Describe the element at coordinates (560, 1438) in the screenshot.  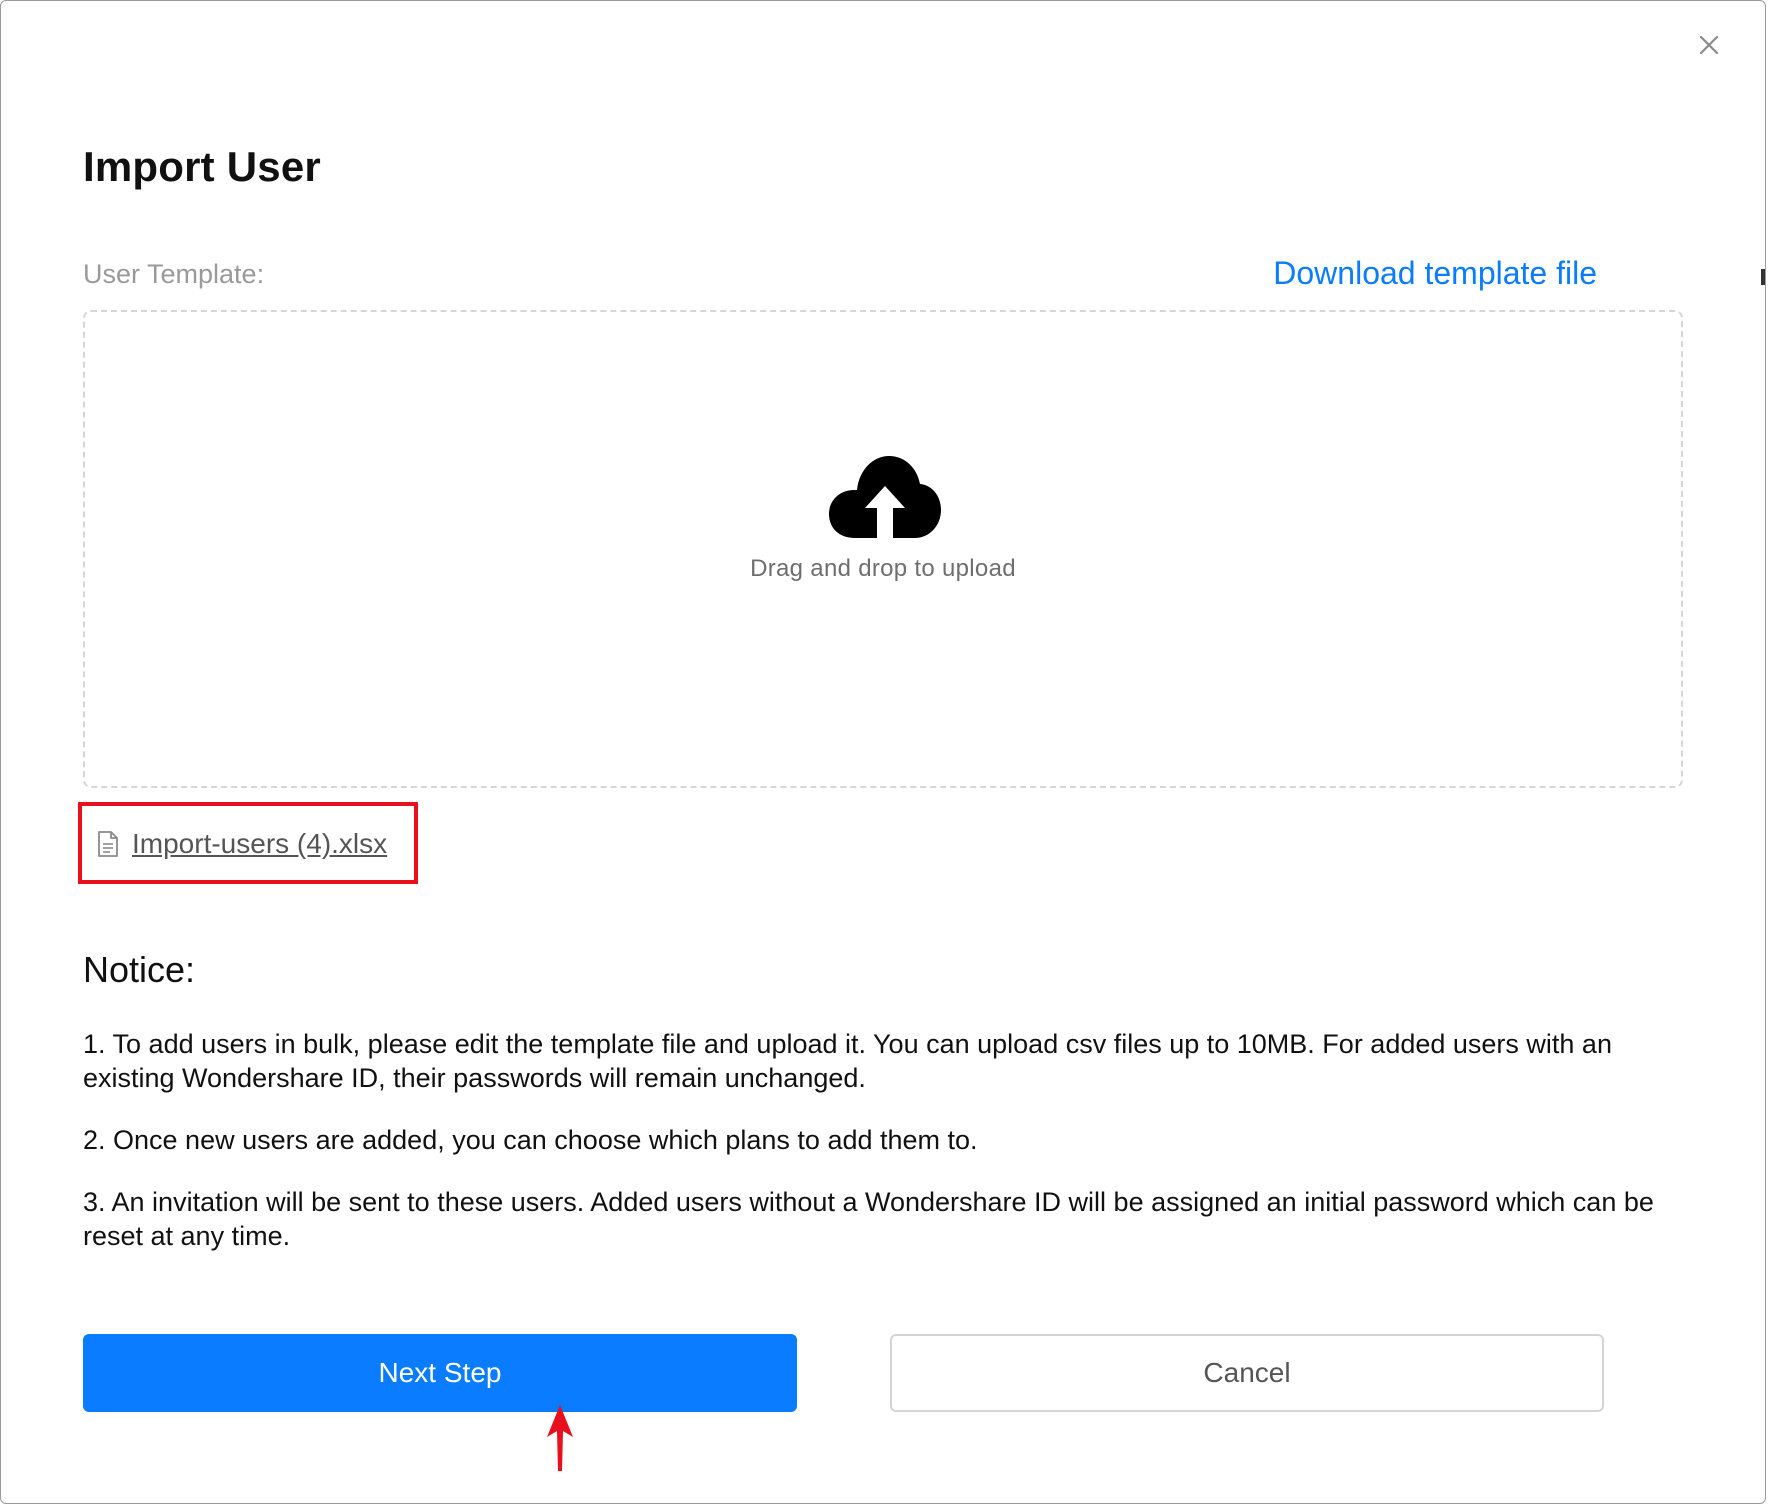
I see `annotation-arrow-icon` at that location.